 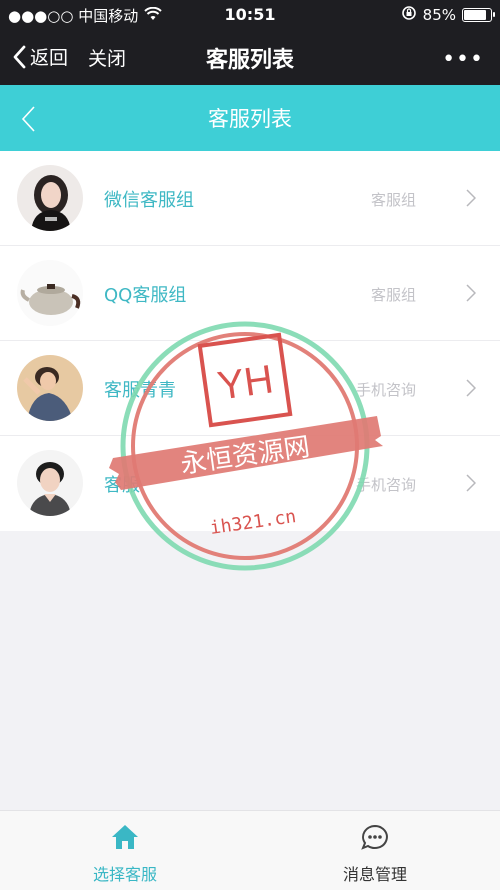 I want to click on wechat-header: 返回 关闭 客服列表 •••, so click(x=250, y=57).